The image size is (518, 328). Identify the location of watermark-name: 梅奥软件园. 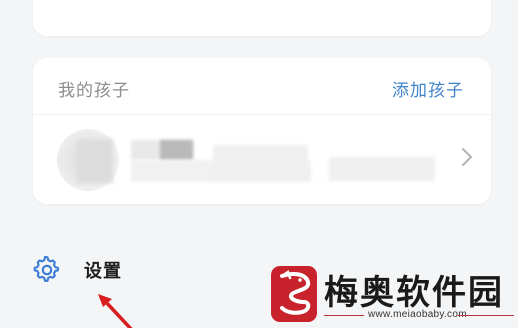
(414, 293).